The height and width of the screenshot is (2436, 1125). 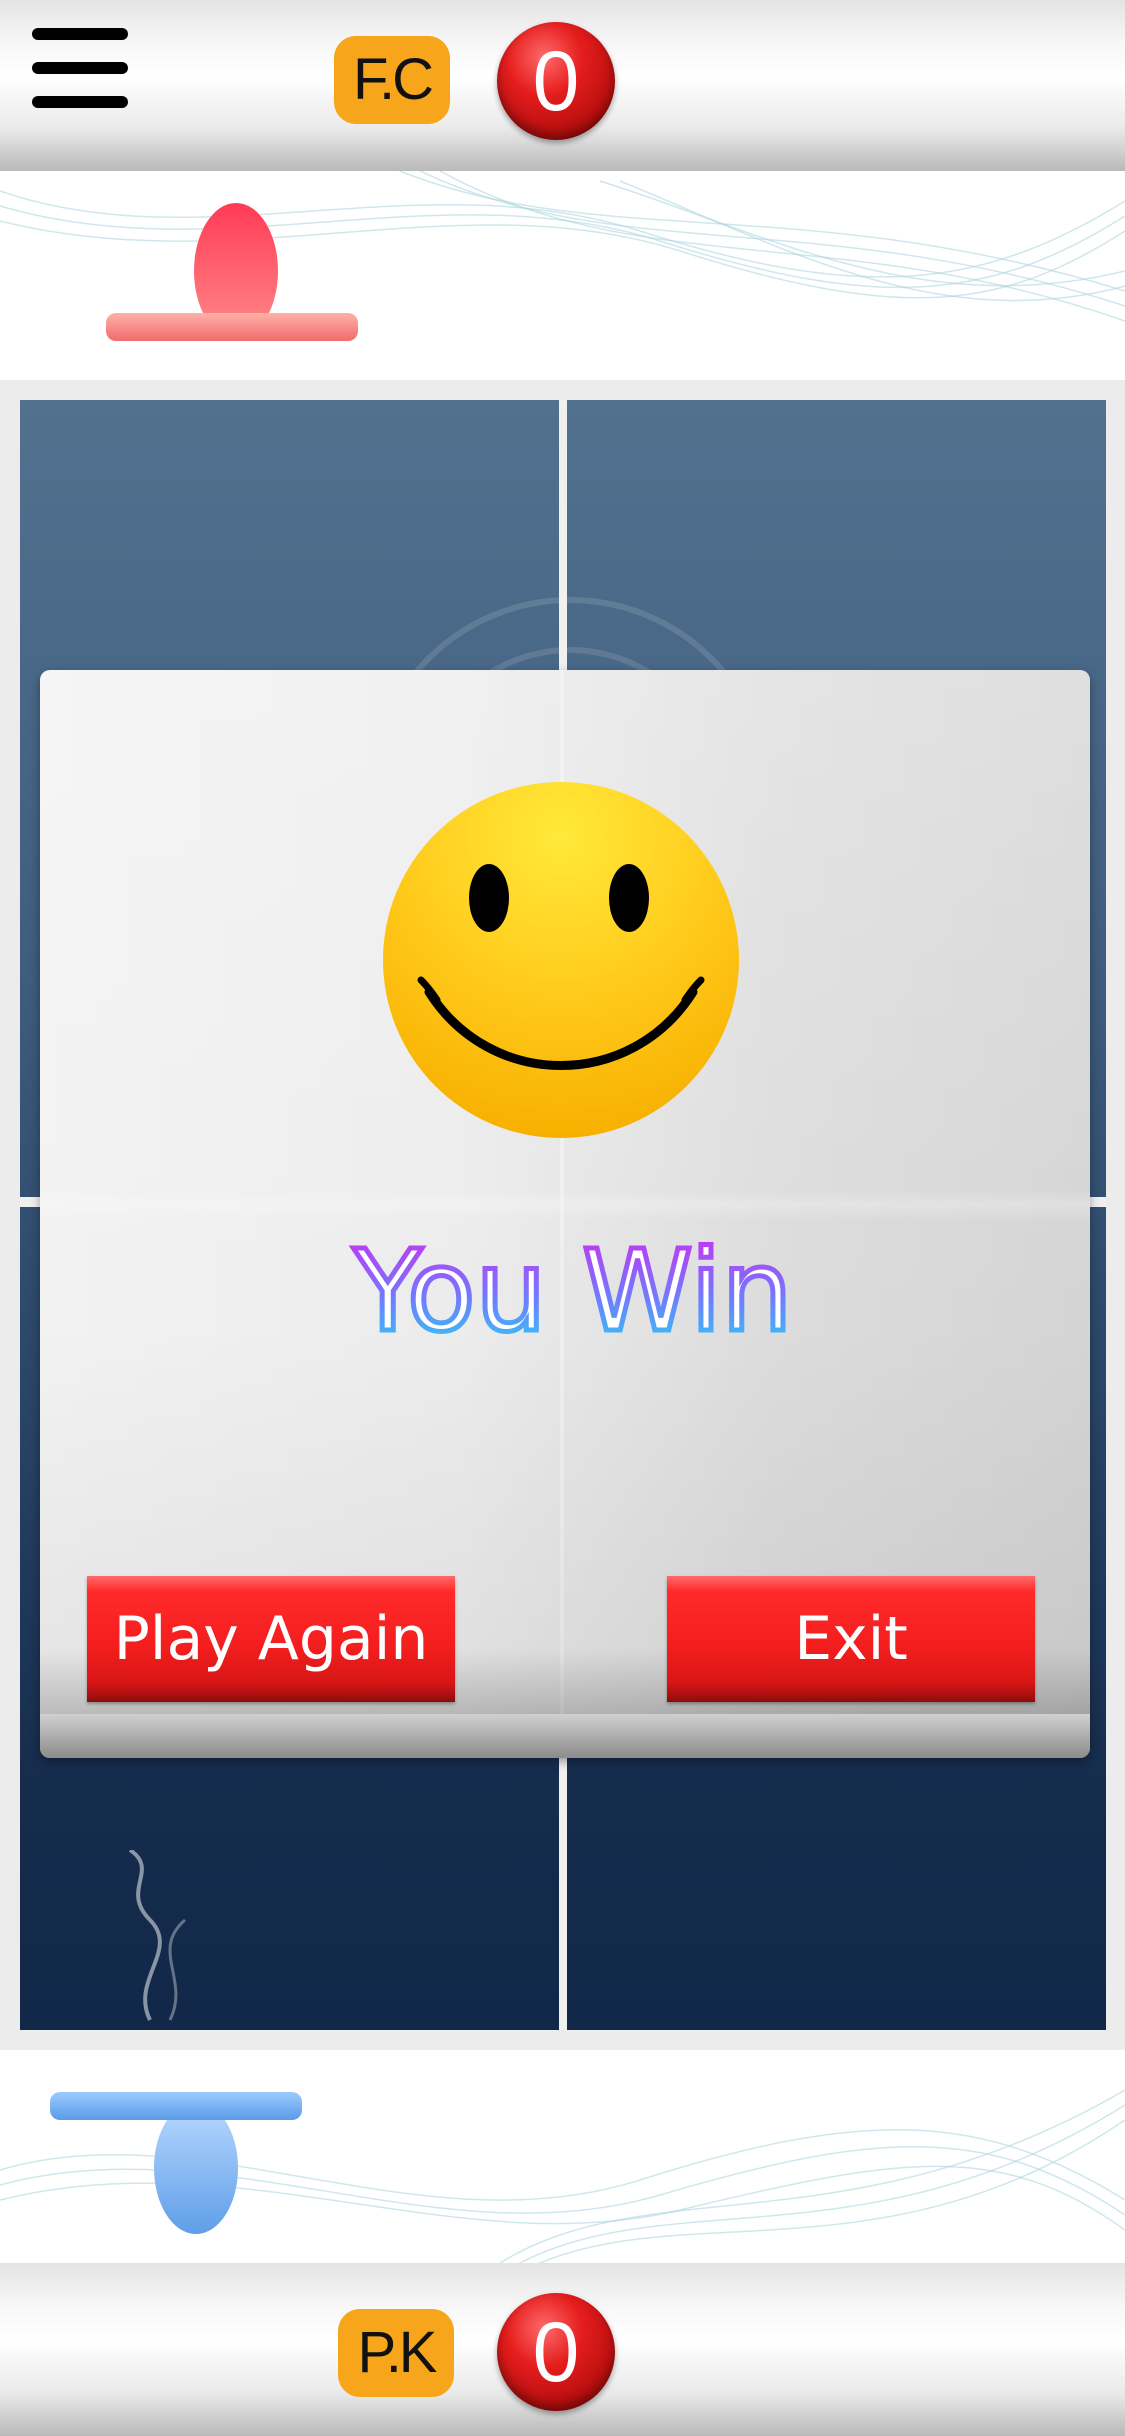 I want to click on player-paddle, so click(x=178, y=2161).